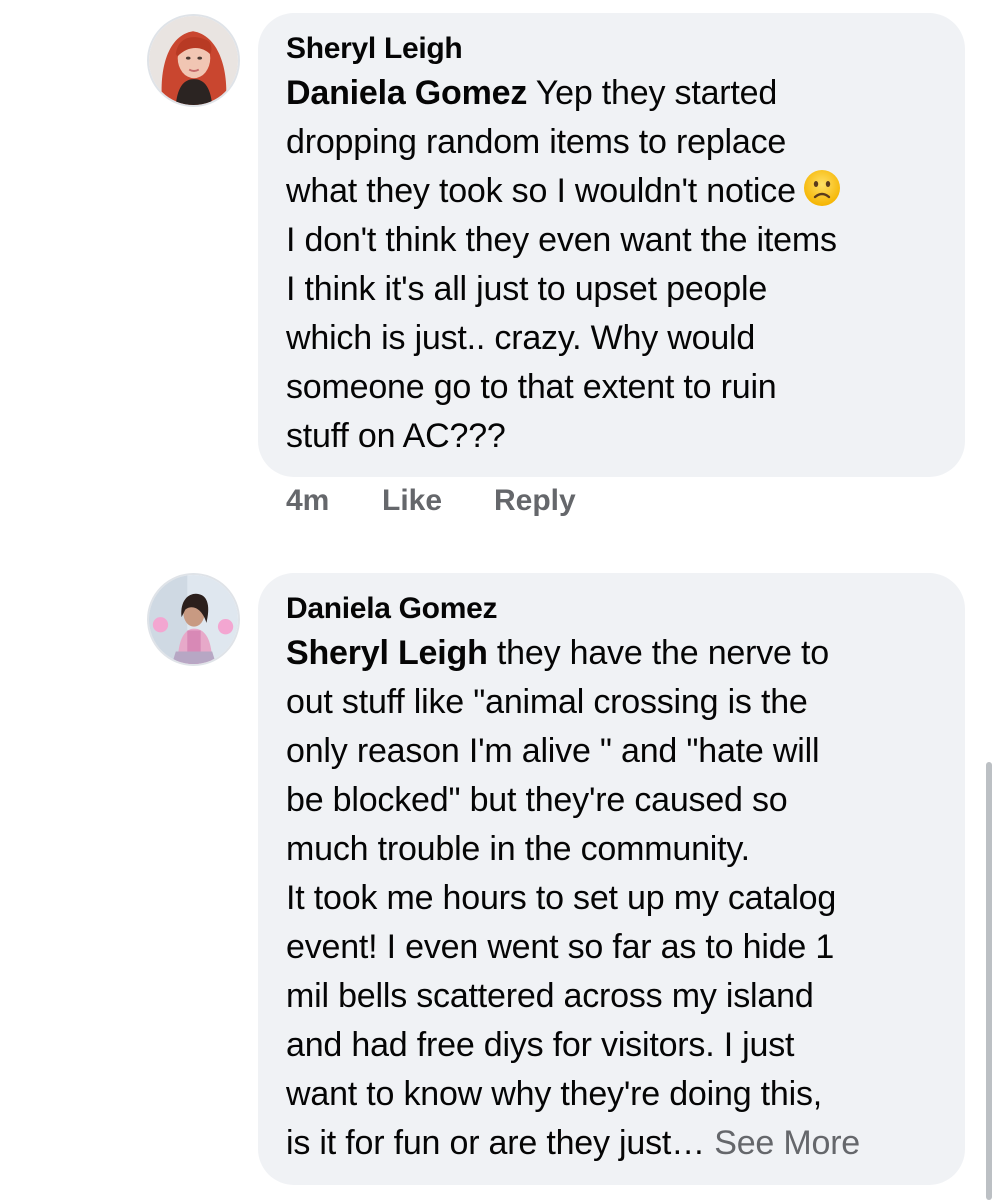 The width and height of the screenshot is (995, 1200). What do you see at coordinates (438, 501) in the screenshot?
I see `like-button: Like` at bounding box center [438, 501].